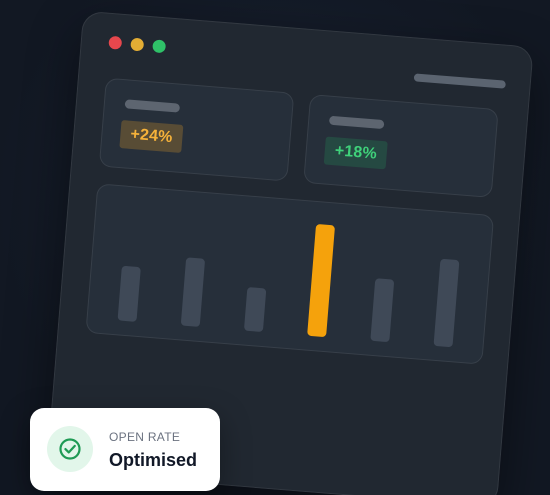  What do you see at coordinates (459, 81) in the screenshot?
I see `header-placeholder-bar` at bounding box center [459, 81].